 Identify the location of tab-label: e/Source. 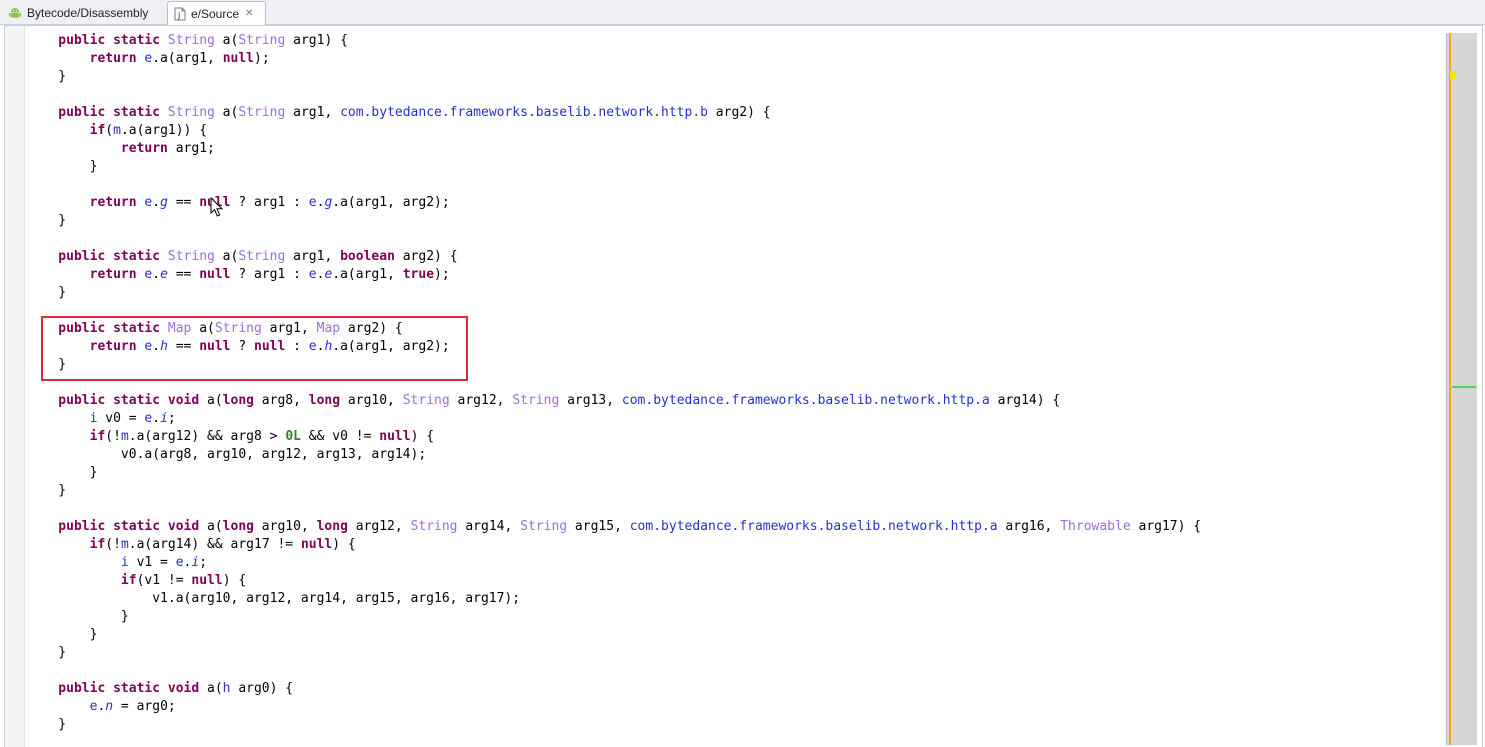
(215, 13).